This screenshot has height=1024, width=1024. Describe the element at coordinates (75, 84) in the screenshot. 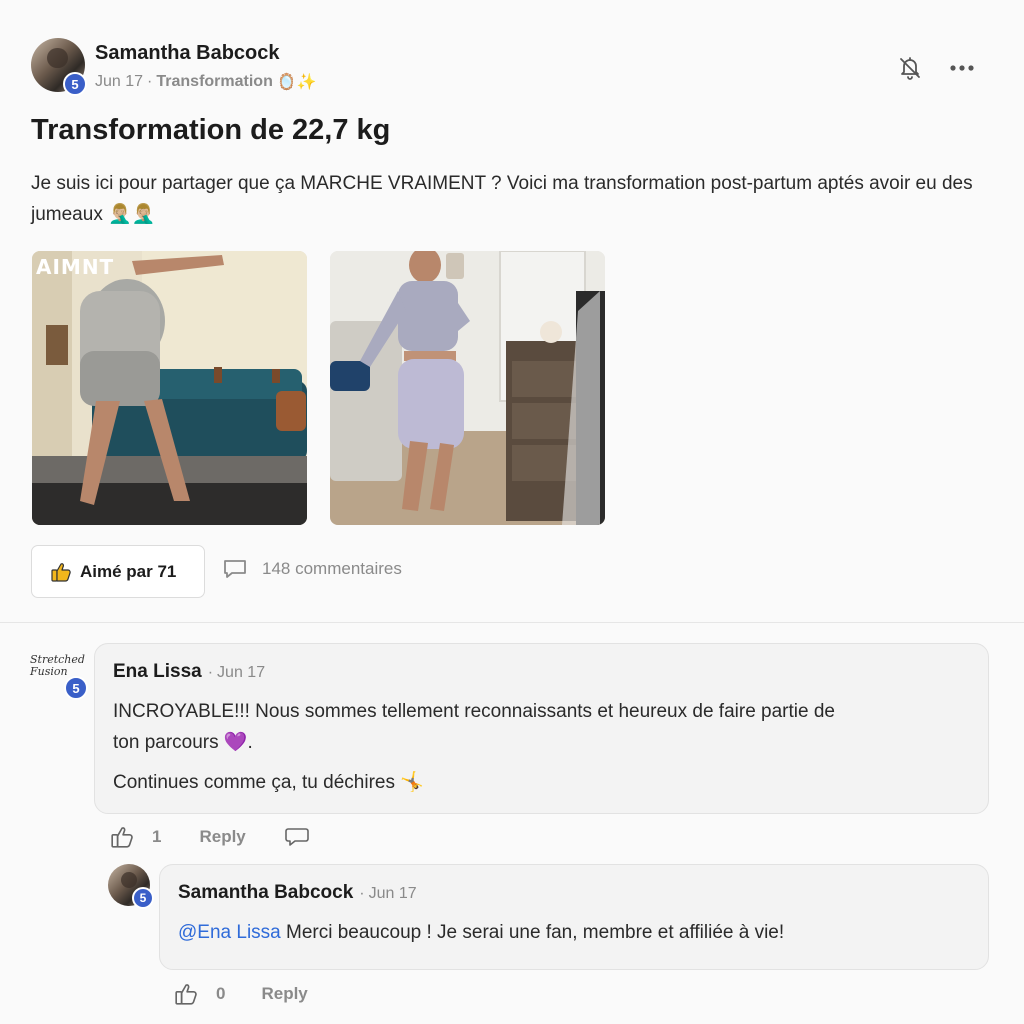

I see `level-badge: 5` at that location.